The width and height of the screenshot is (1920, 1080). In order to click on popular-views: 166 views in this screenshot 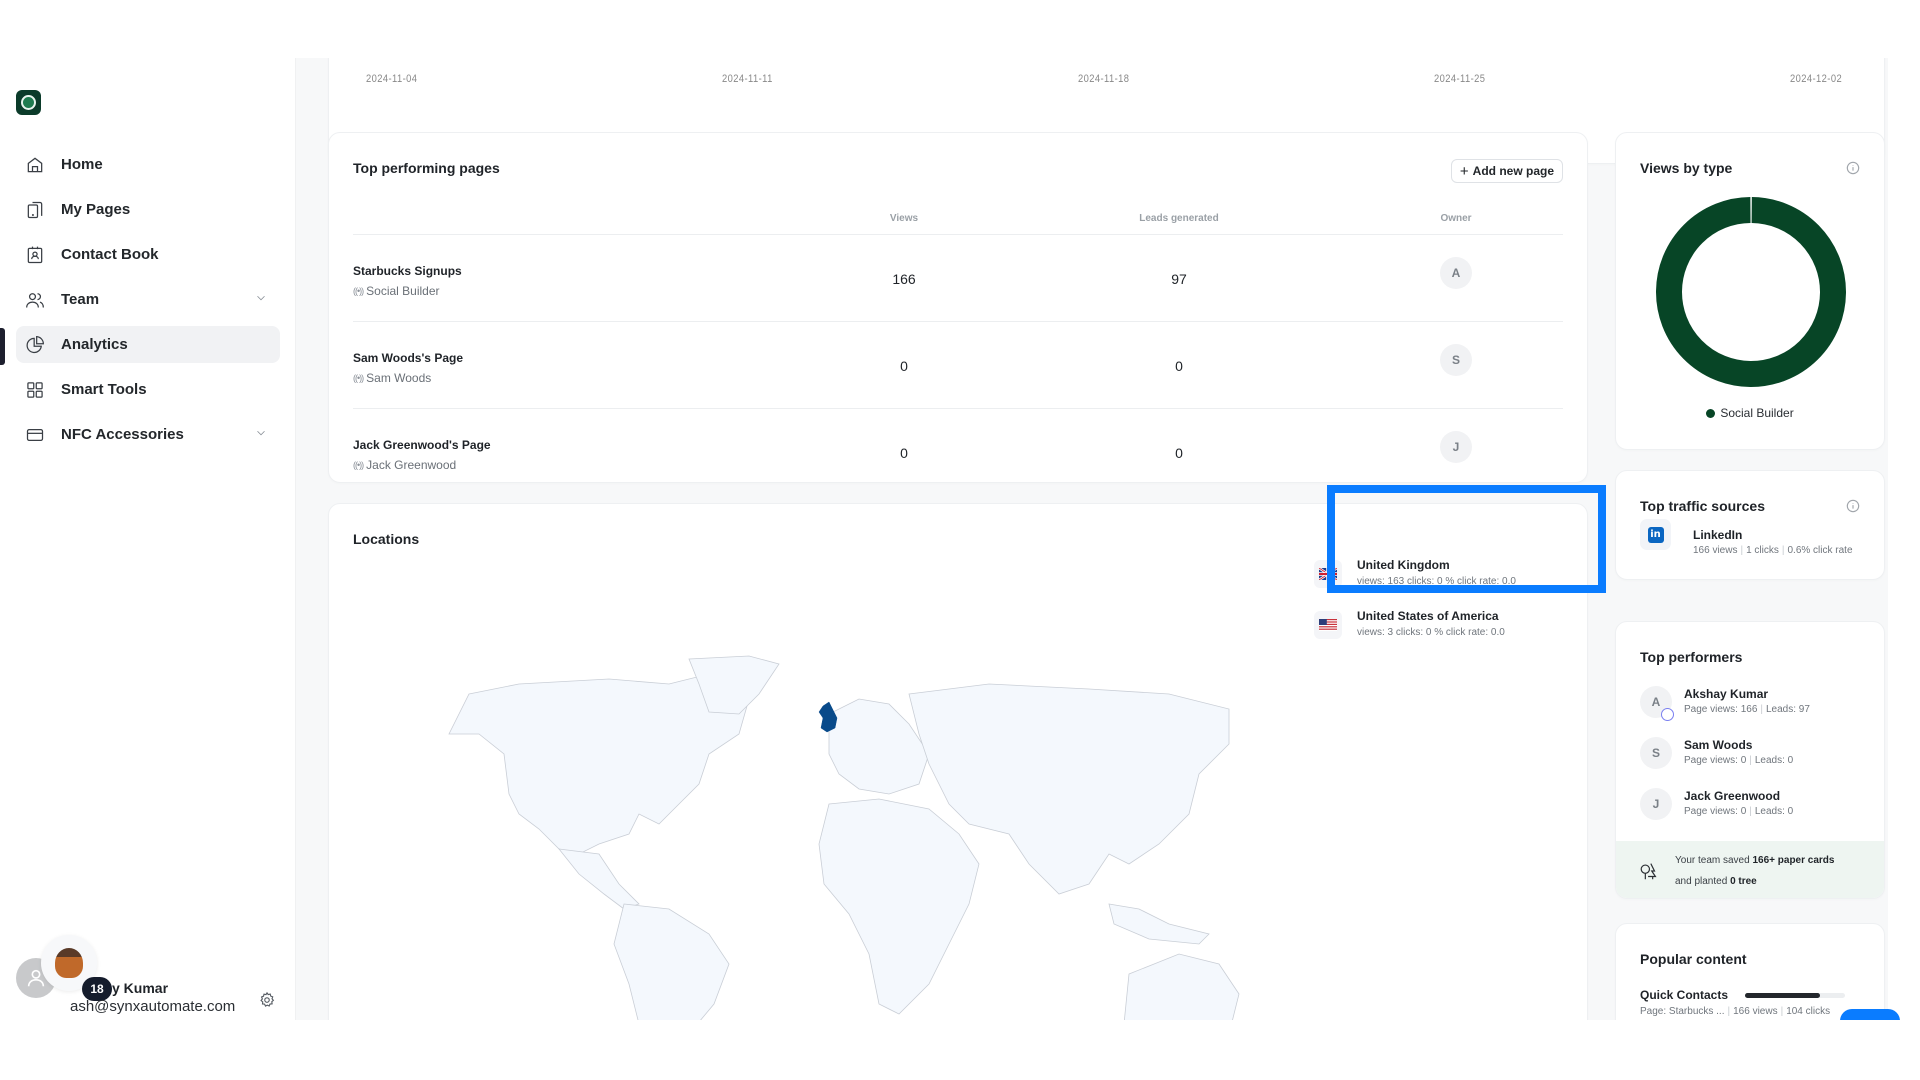, I will do `click(1755, 1011)`.